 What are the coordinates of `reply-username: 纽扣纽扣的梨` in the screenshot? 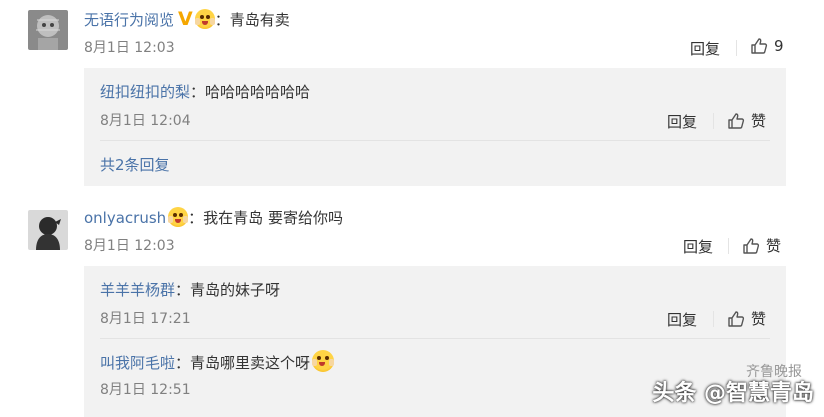 It's located at (145, 92).